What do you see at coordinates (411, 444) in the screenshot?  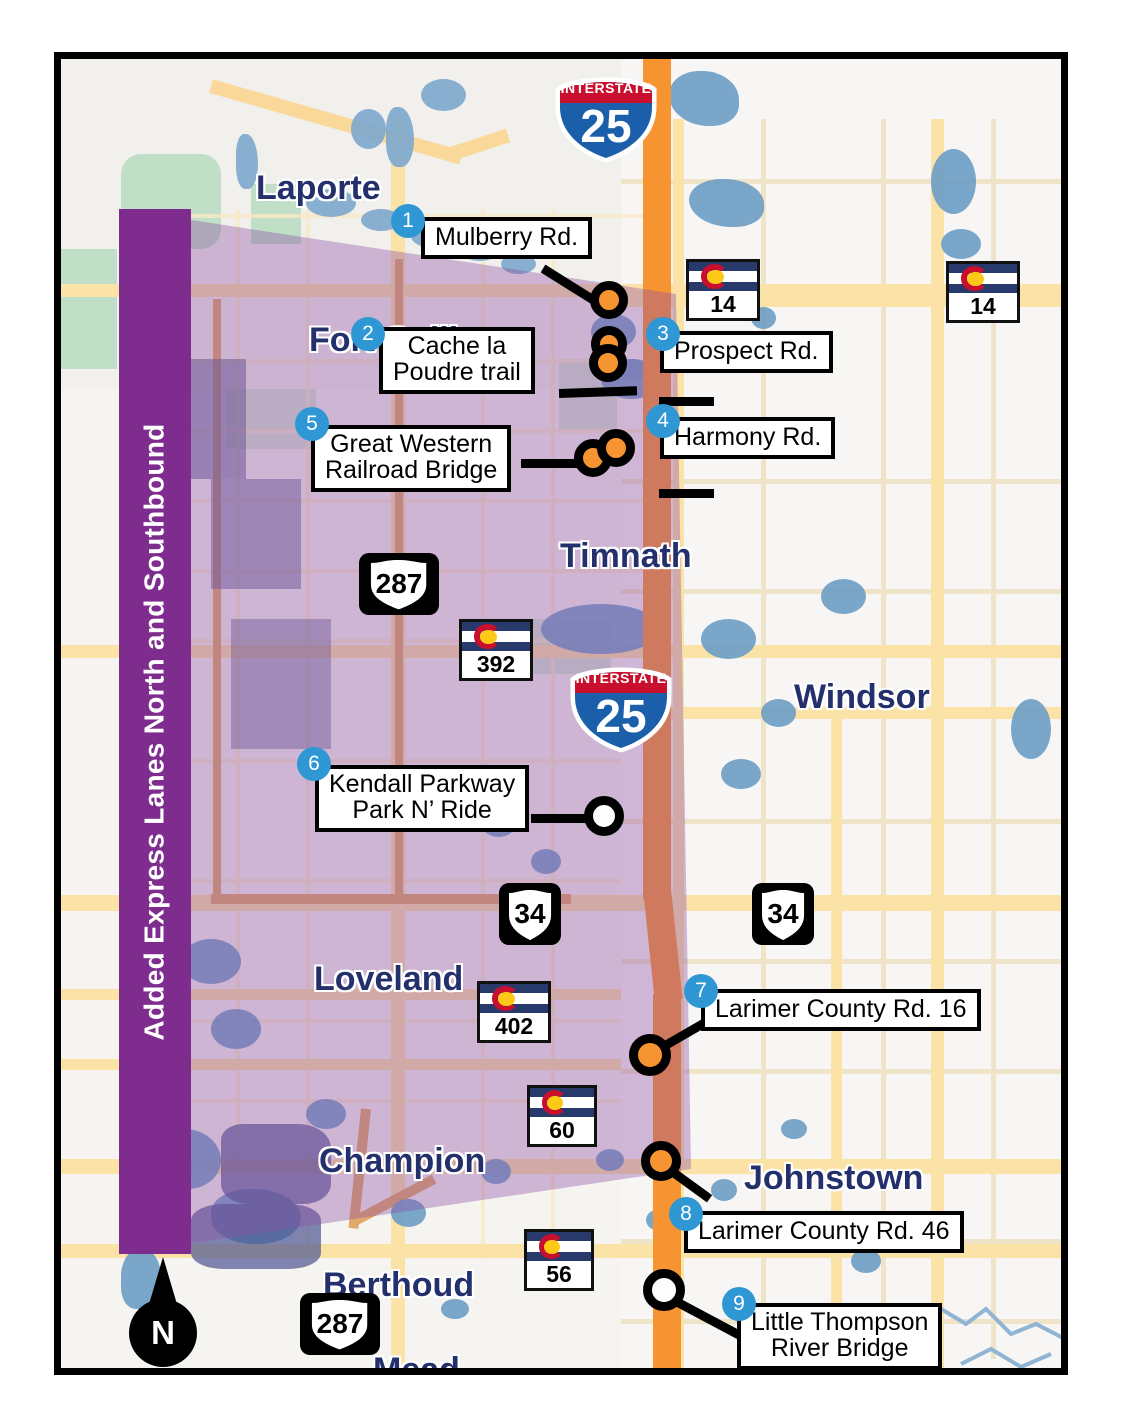 I see `callout-line: Great Western` at bounding box center [411, 444].